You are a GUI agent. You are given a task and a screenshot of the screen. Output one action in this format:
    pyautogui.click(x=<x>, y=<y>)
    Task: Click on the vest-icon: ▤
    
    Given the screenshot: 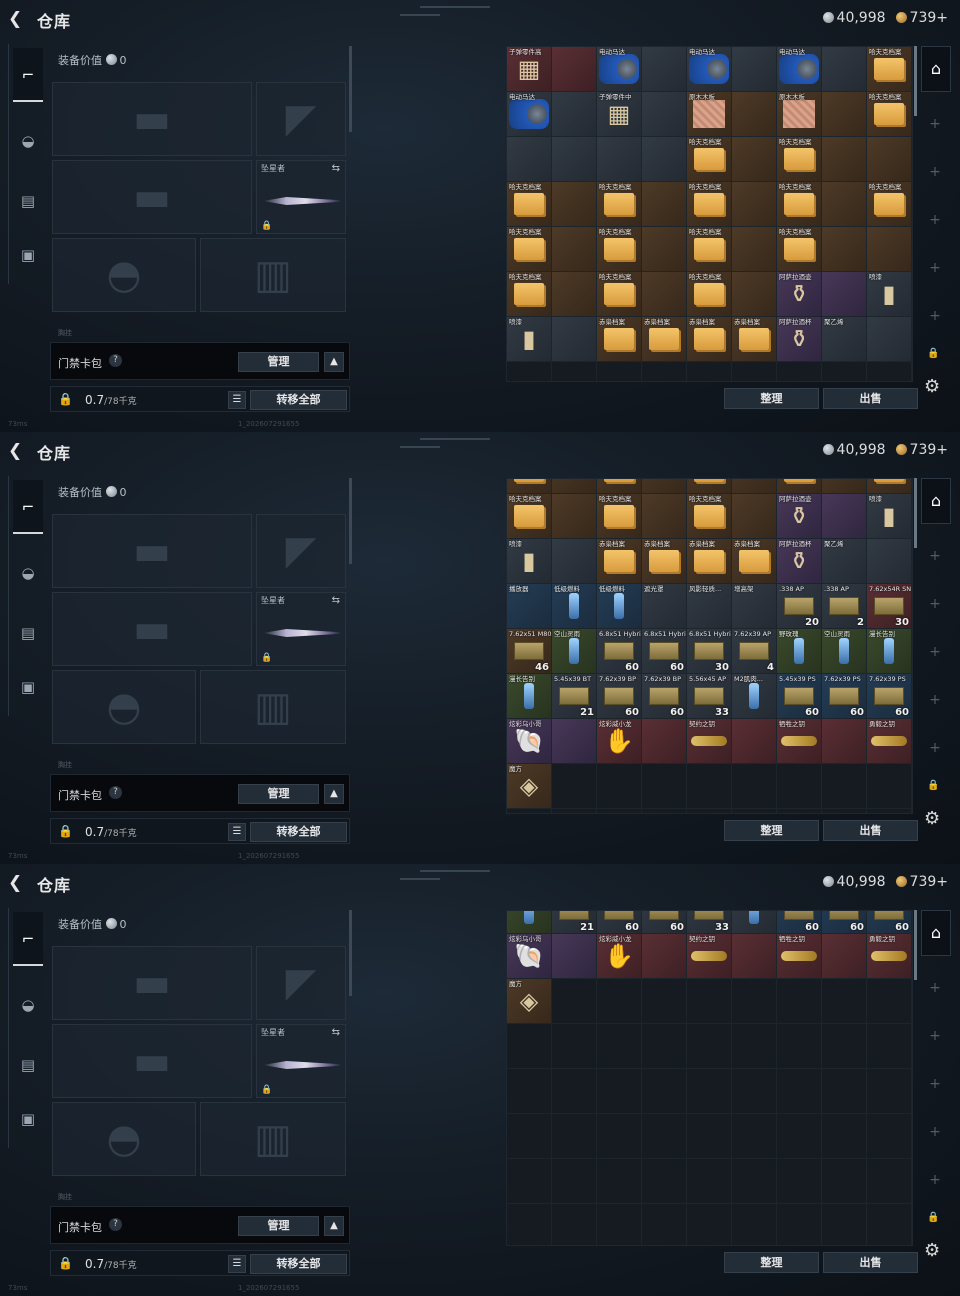 What is the action you would take?
    pyautogui.click(x=28, y=1065)
    